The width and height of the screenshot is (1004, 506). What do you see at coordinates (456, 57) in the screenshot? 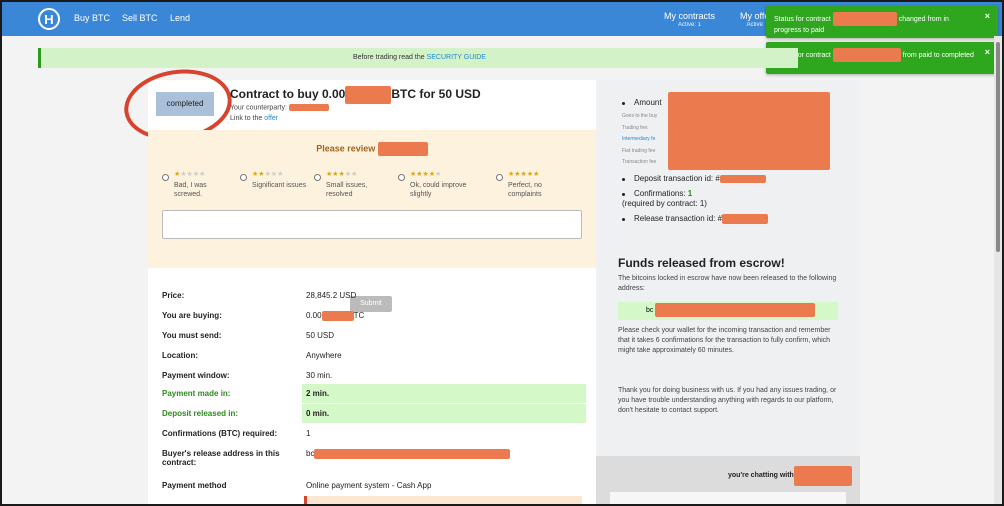
I see `security-guide-link: SECURITY GUIDE` at bounding box center [456, 57].